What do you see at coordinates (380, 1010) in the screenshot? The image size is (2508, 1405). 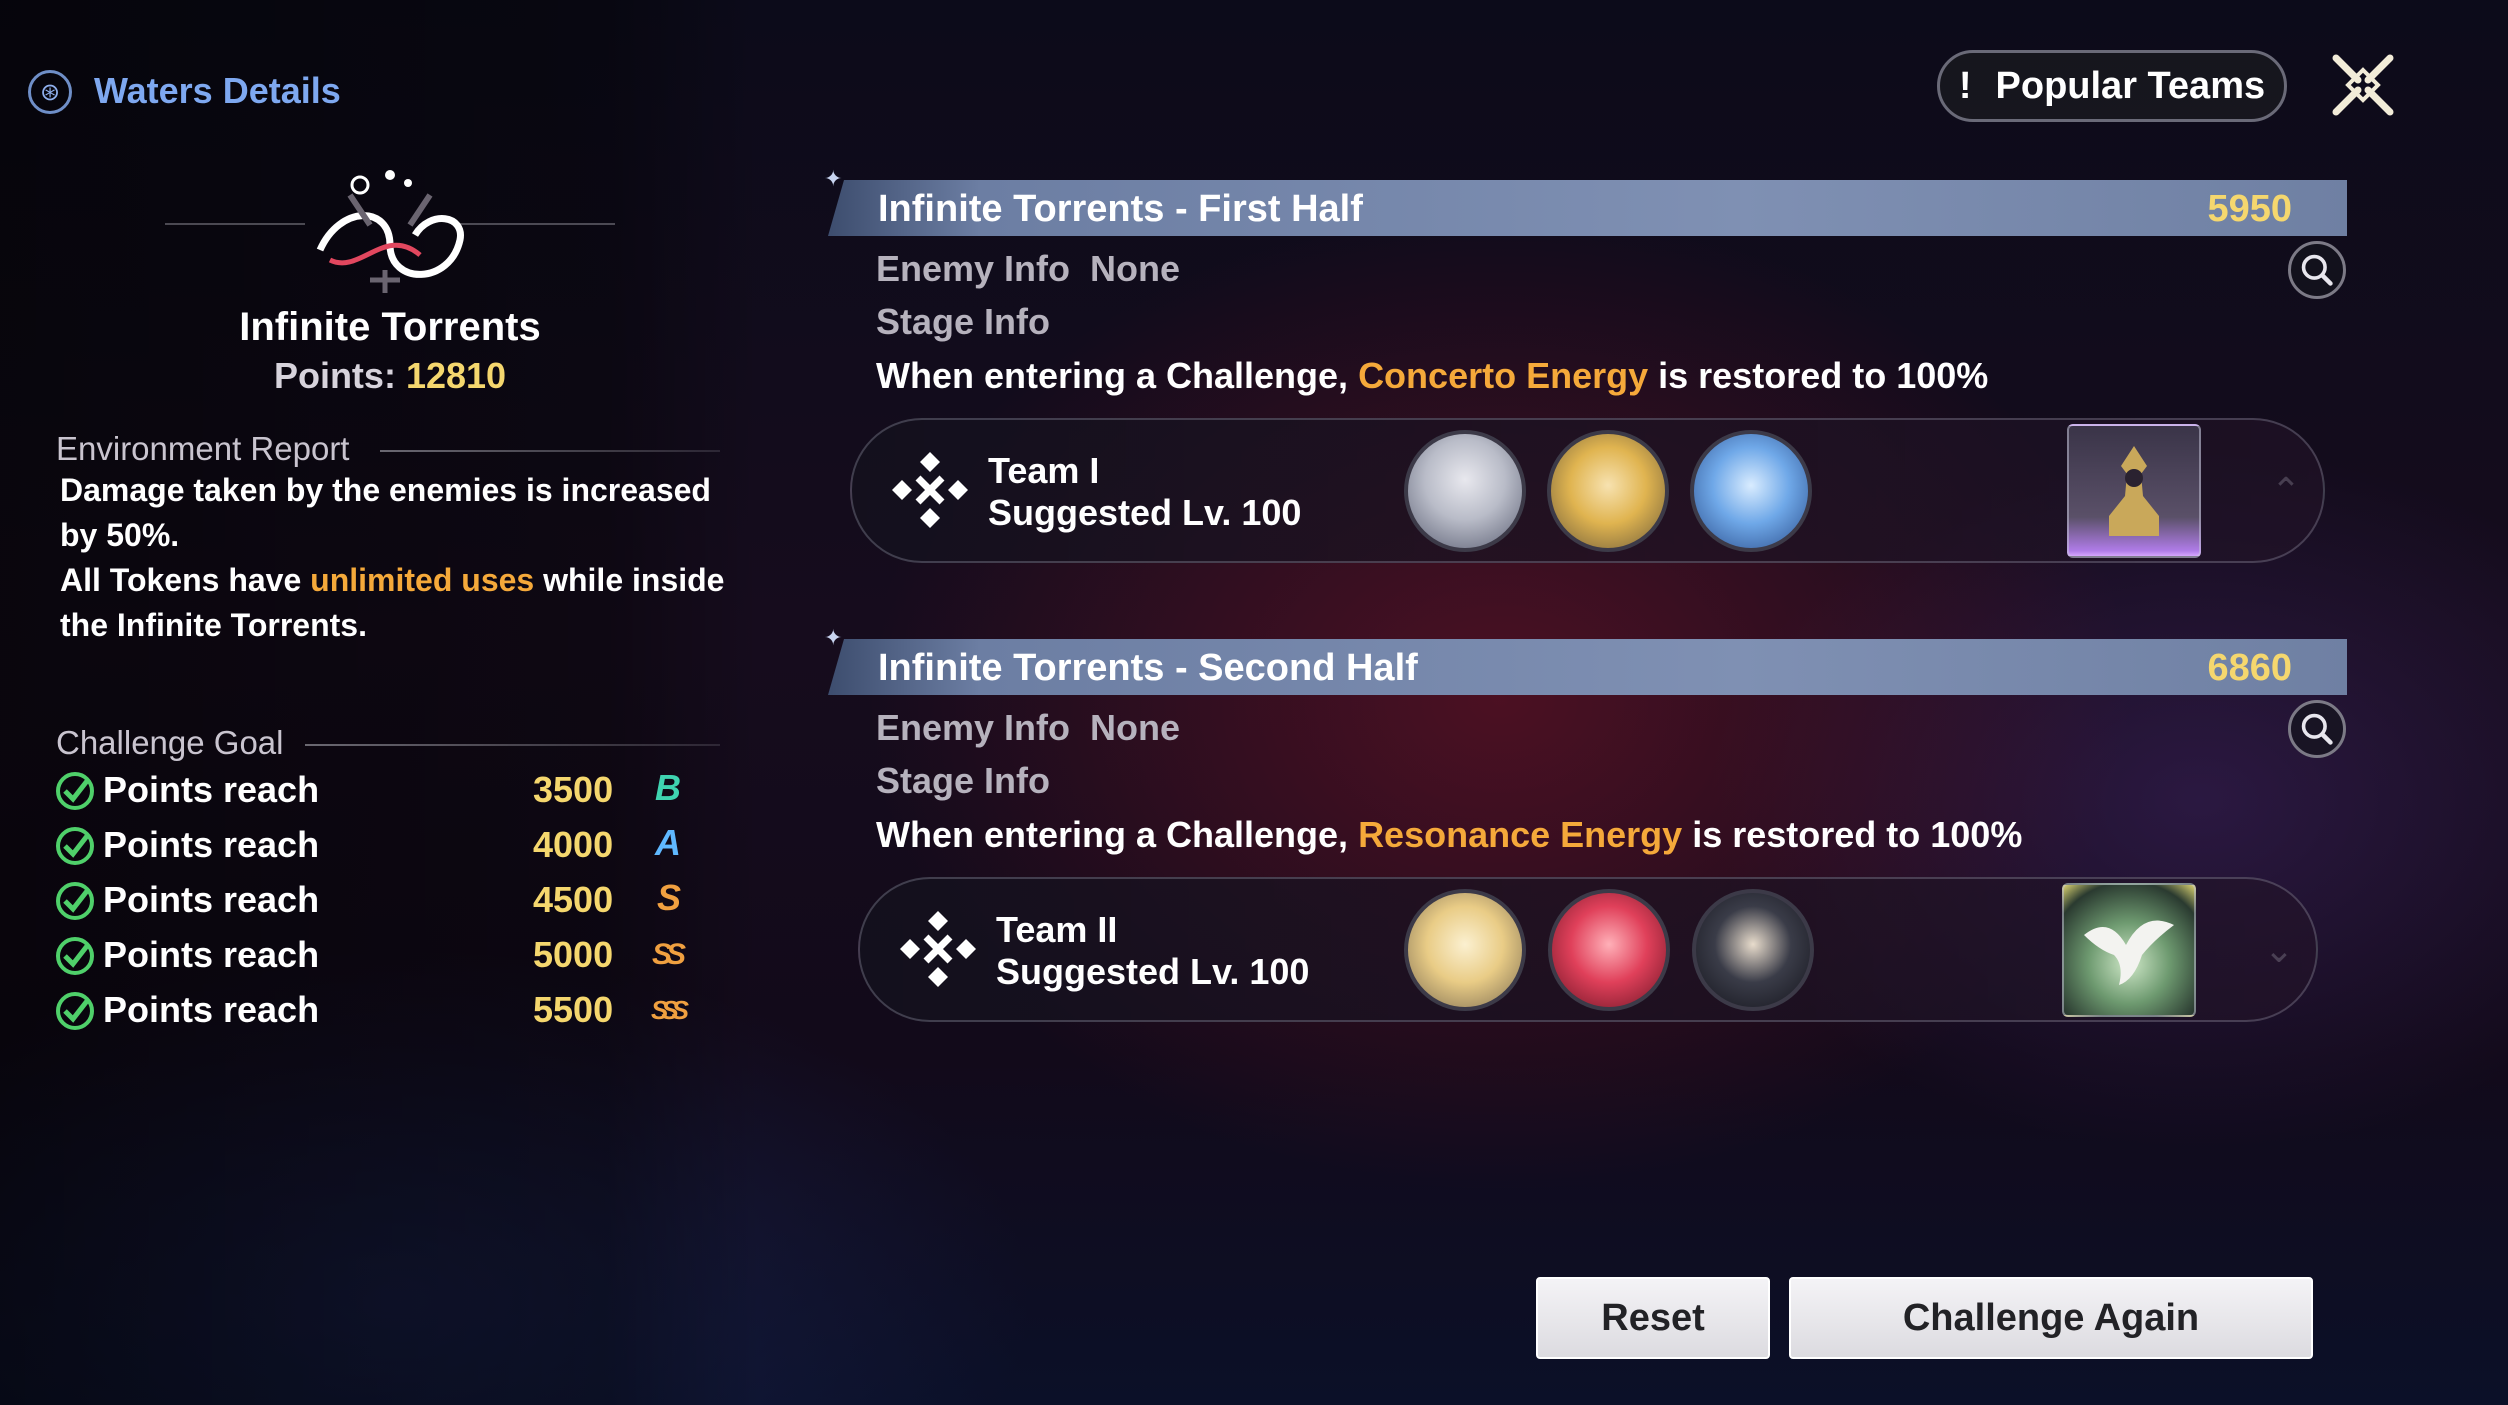 I see `goal-row: Points reach 5500 SSS` at bounding box center [380, 1010].